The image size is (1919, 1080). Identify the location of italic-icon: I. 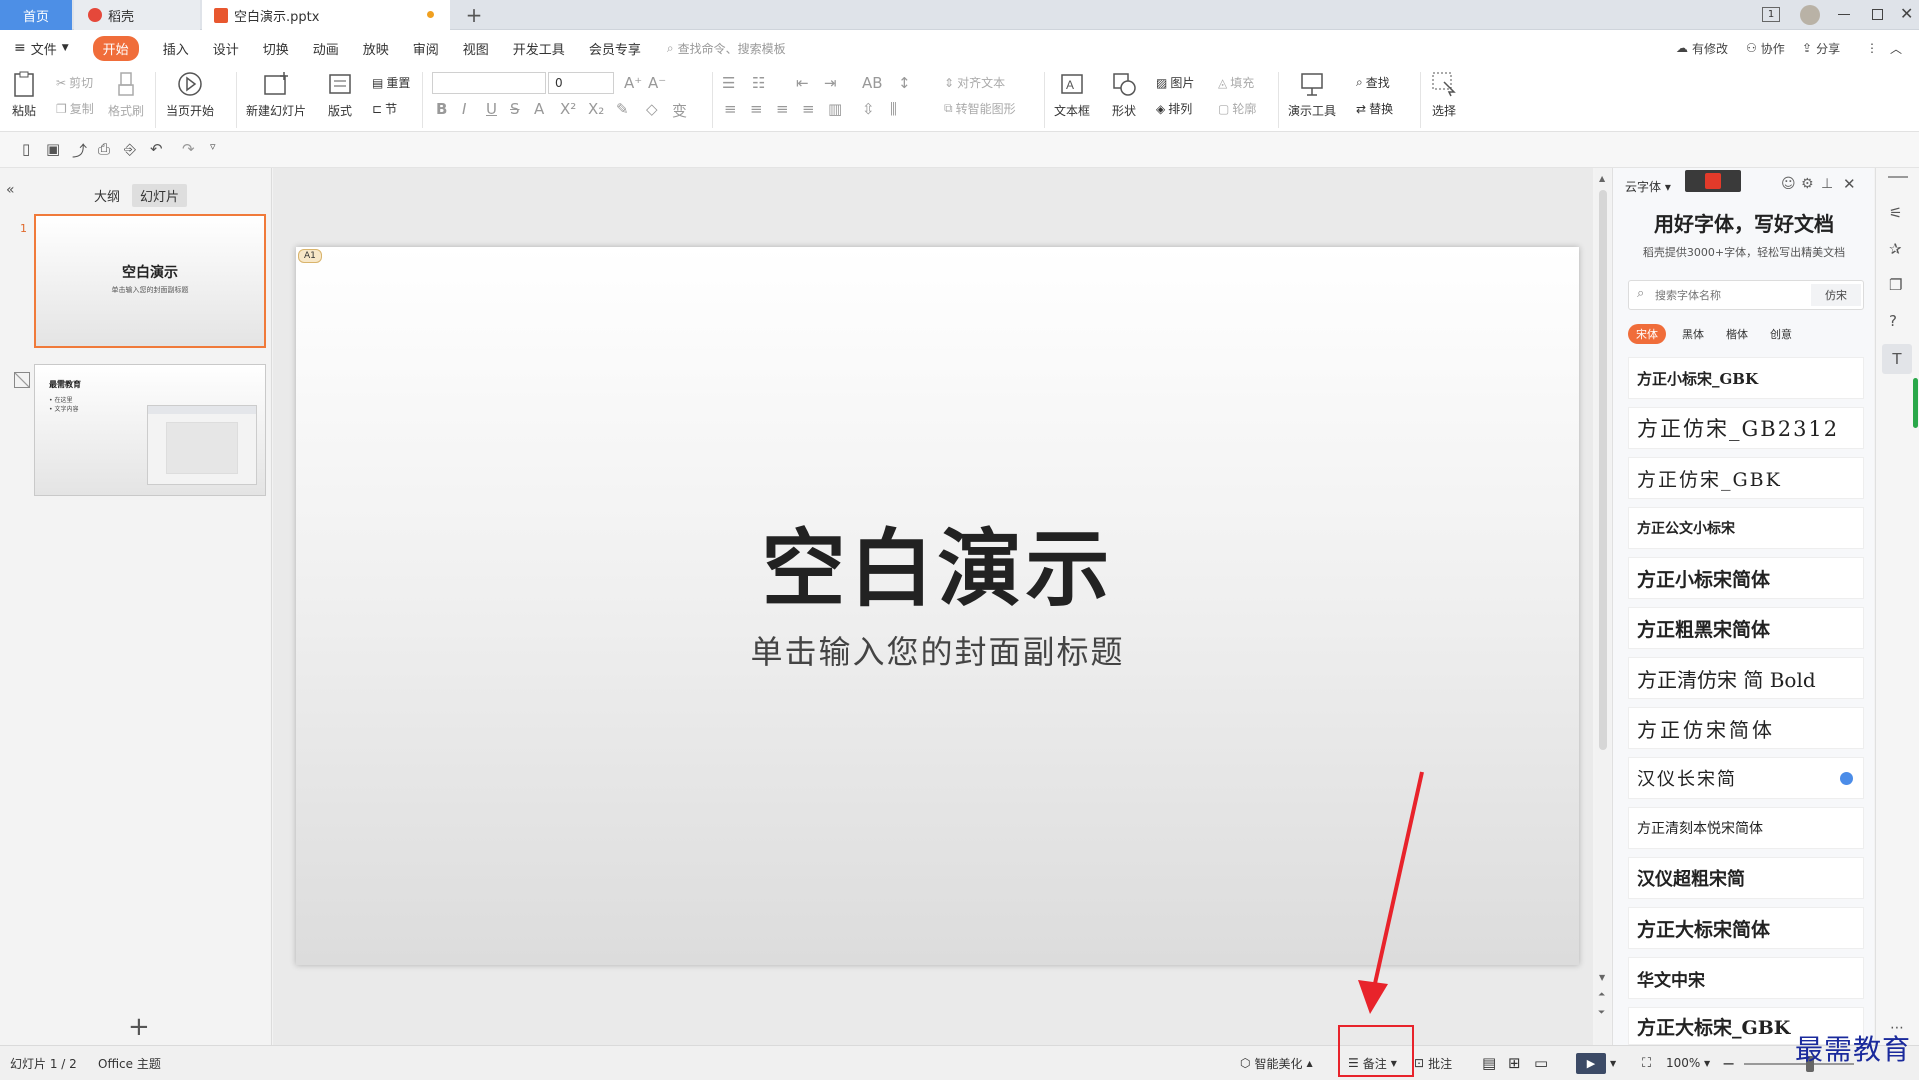
(464, 109).